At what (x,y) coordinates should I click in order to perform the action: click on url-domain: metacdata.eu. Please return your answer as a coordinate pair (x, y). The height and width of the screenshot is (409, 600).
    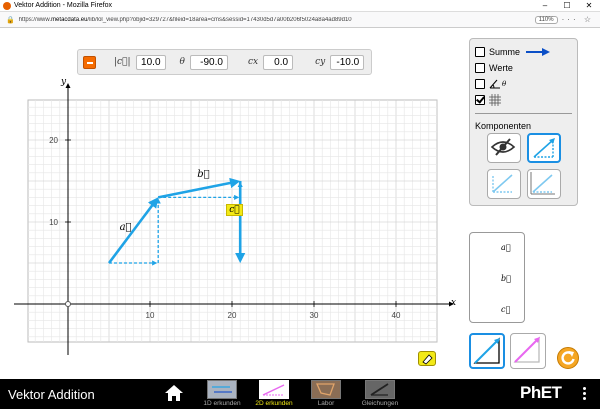
    Looking at the image, I should click on (69, 19).